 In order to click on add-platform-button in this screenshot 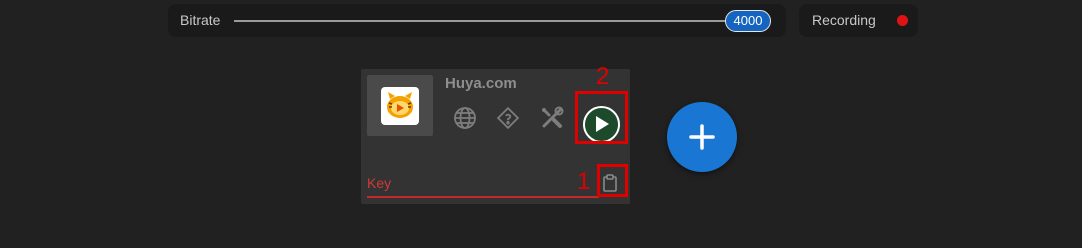, I will do `click(702, 137)`.